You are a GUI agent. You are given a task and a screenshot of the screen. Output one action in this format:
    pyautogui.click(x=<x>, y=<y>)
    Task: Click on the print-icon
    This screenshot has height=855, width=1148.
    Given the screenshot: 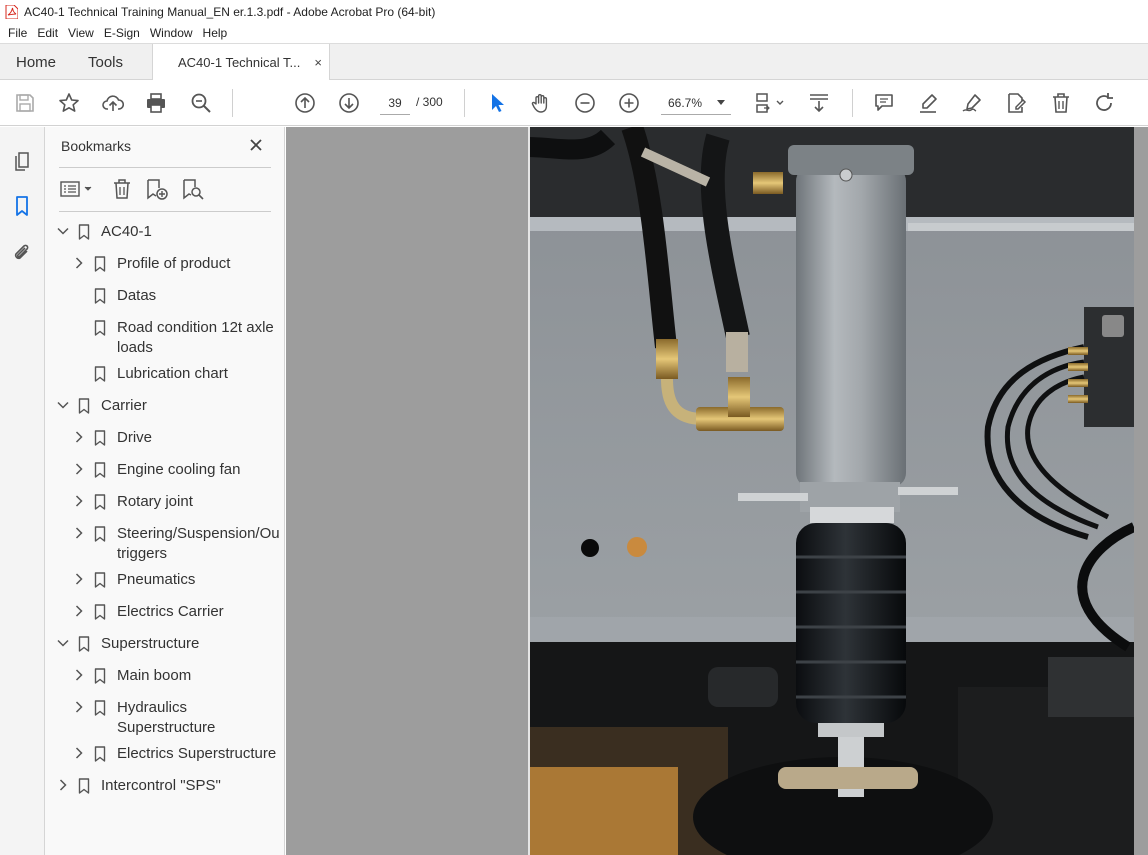 What is the action you would take?
    pyautogui.click(x=156, y=103)
    